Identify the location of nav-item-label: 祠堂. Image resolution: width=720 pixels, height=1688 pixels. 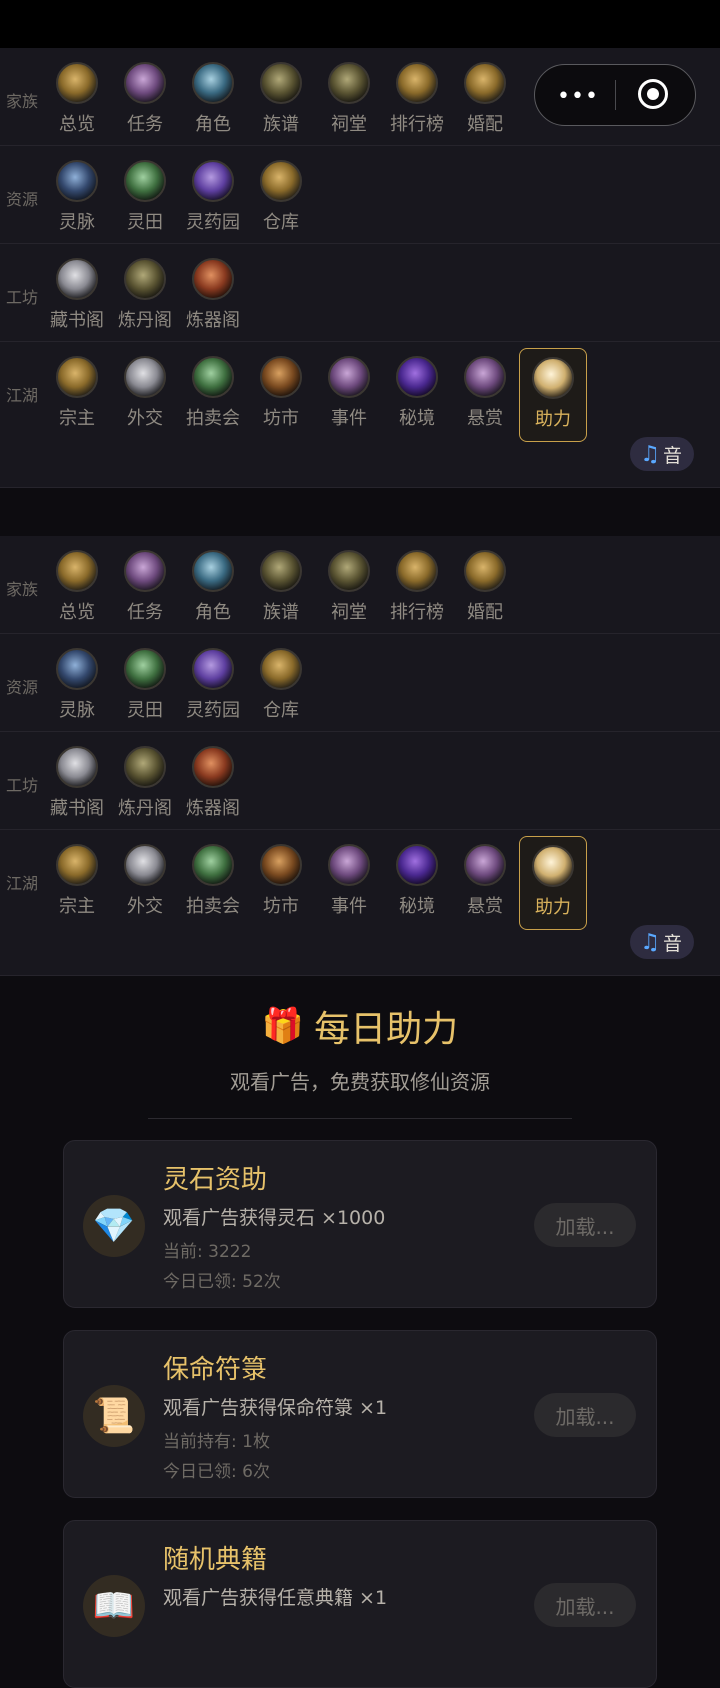
(349, 124).